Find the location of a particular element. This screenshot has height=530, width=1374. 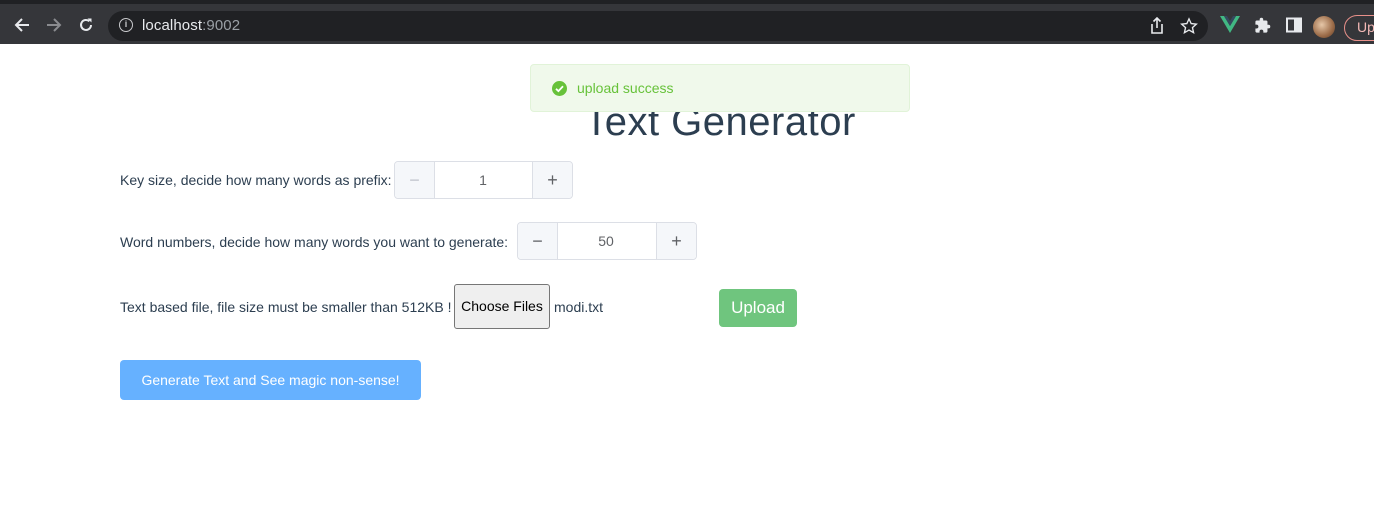

word-numbers-input: 50 is located at coordinates (606, 241).